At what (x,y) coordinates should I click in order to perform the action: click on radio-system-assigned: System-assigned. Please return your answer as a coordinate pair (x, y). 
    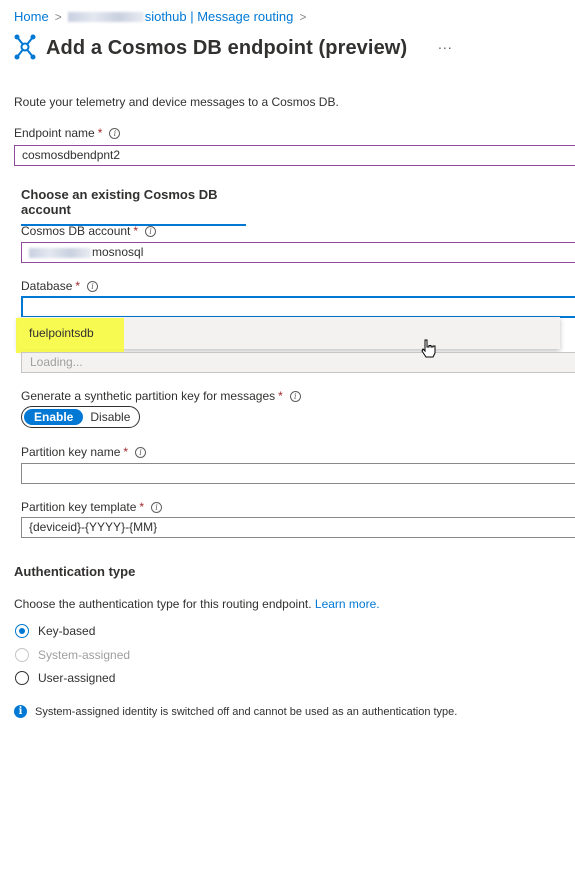
    Looking at the image, I should click on (72, 655).